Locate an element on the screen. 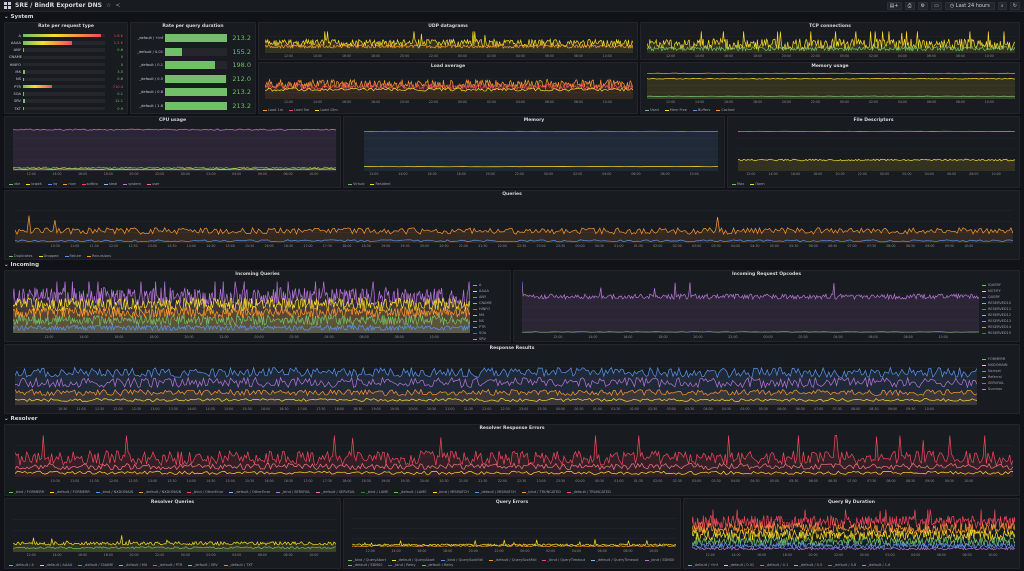 Image resolution: width=1024 pixels, height=571 pixels. legend-item: _bind / SERVFAIL is located at coordinates (293, 492).